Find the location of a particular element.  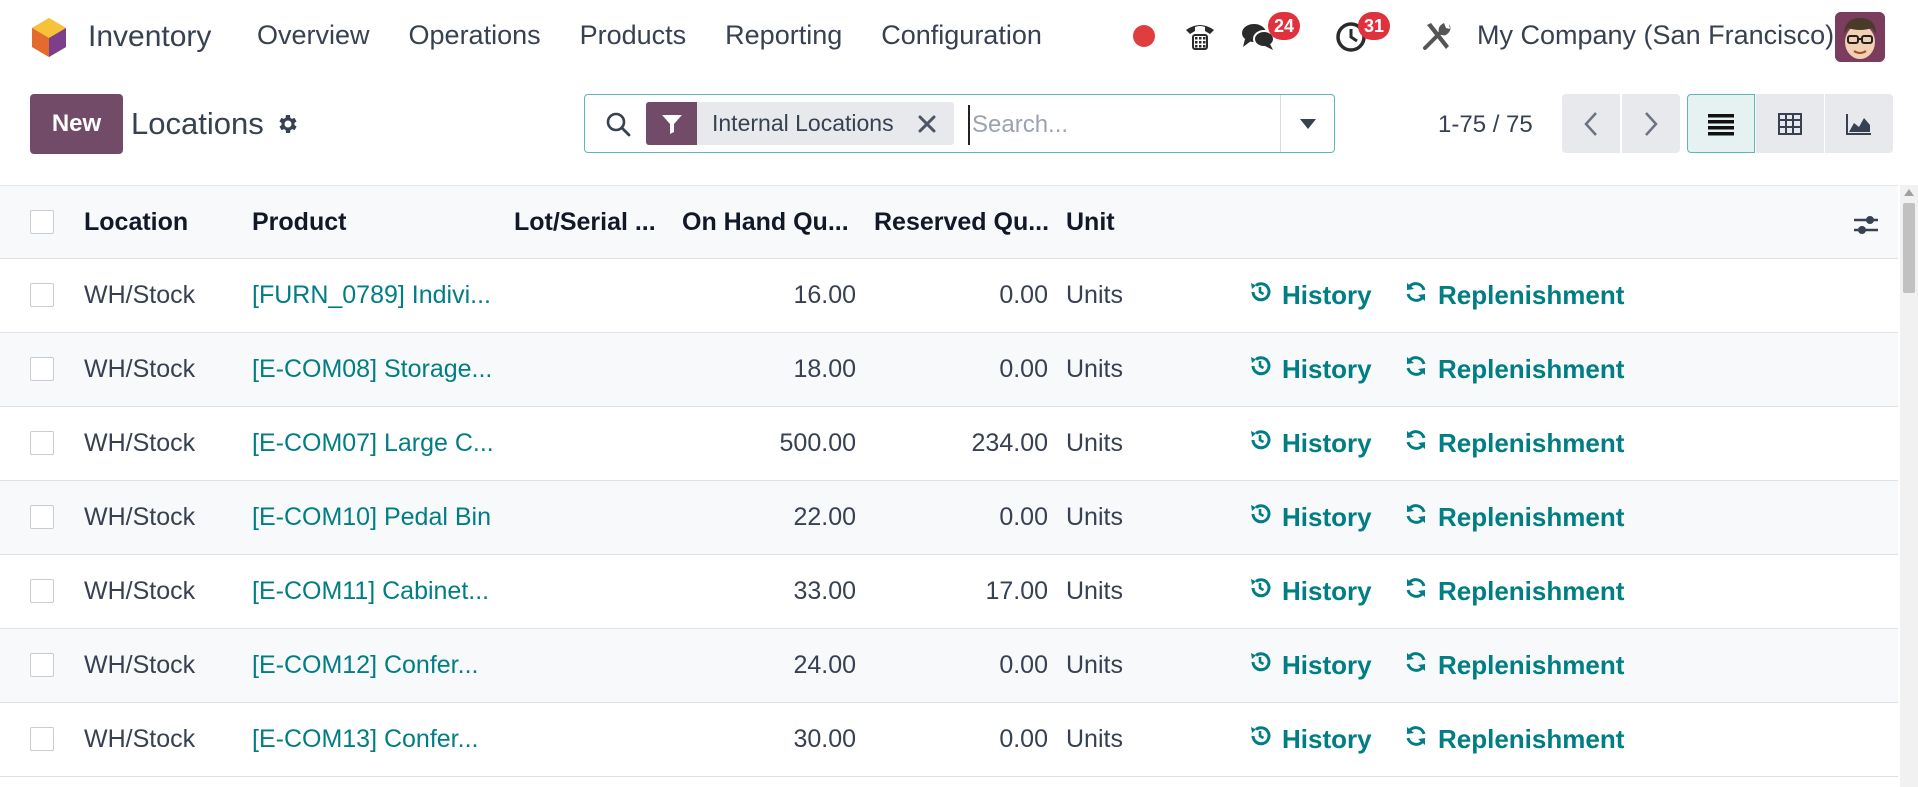

graph-view-button is located at coordinates (1859, 123).